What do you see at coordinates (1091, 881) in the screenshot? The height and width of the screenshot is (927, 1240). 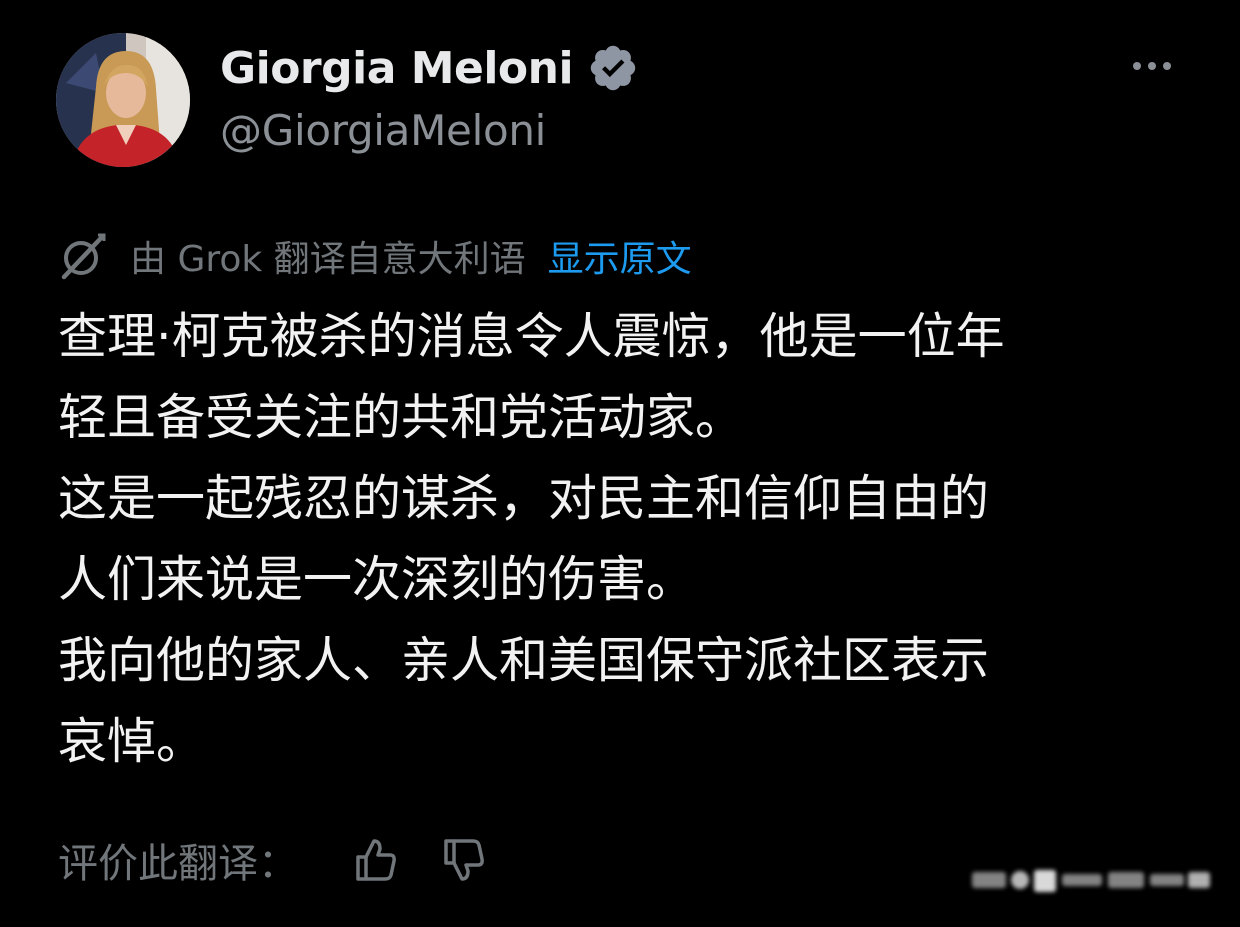 I see `watermark-logo` at bounding box center [1091, 881].